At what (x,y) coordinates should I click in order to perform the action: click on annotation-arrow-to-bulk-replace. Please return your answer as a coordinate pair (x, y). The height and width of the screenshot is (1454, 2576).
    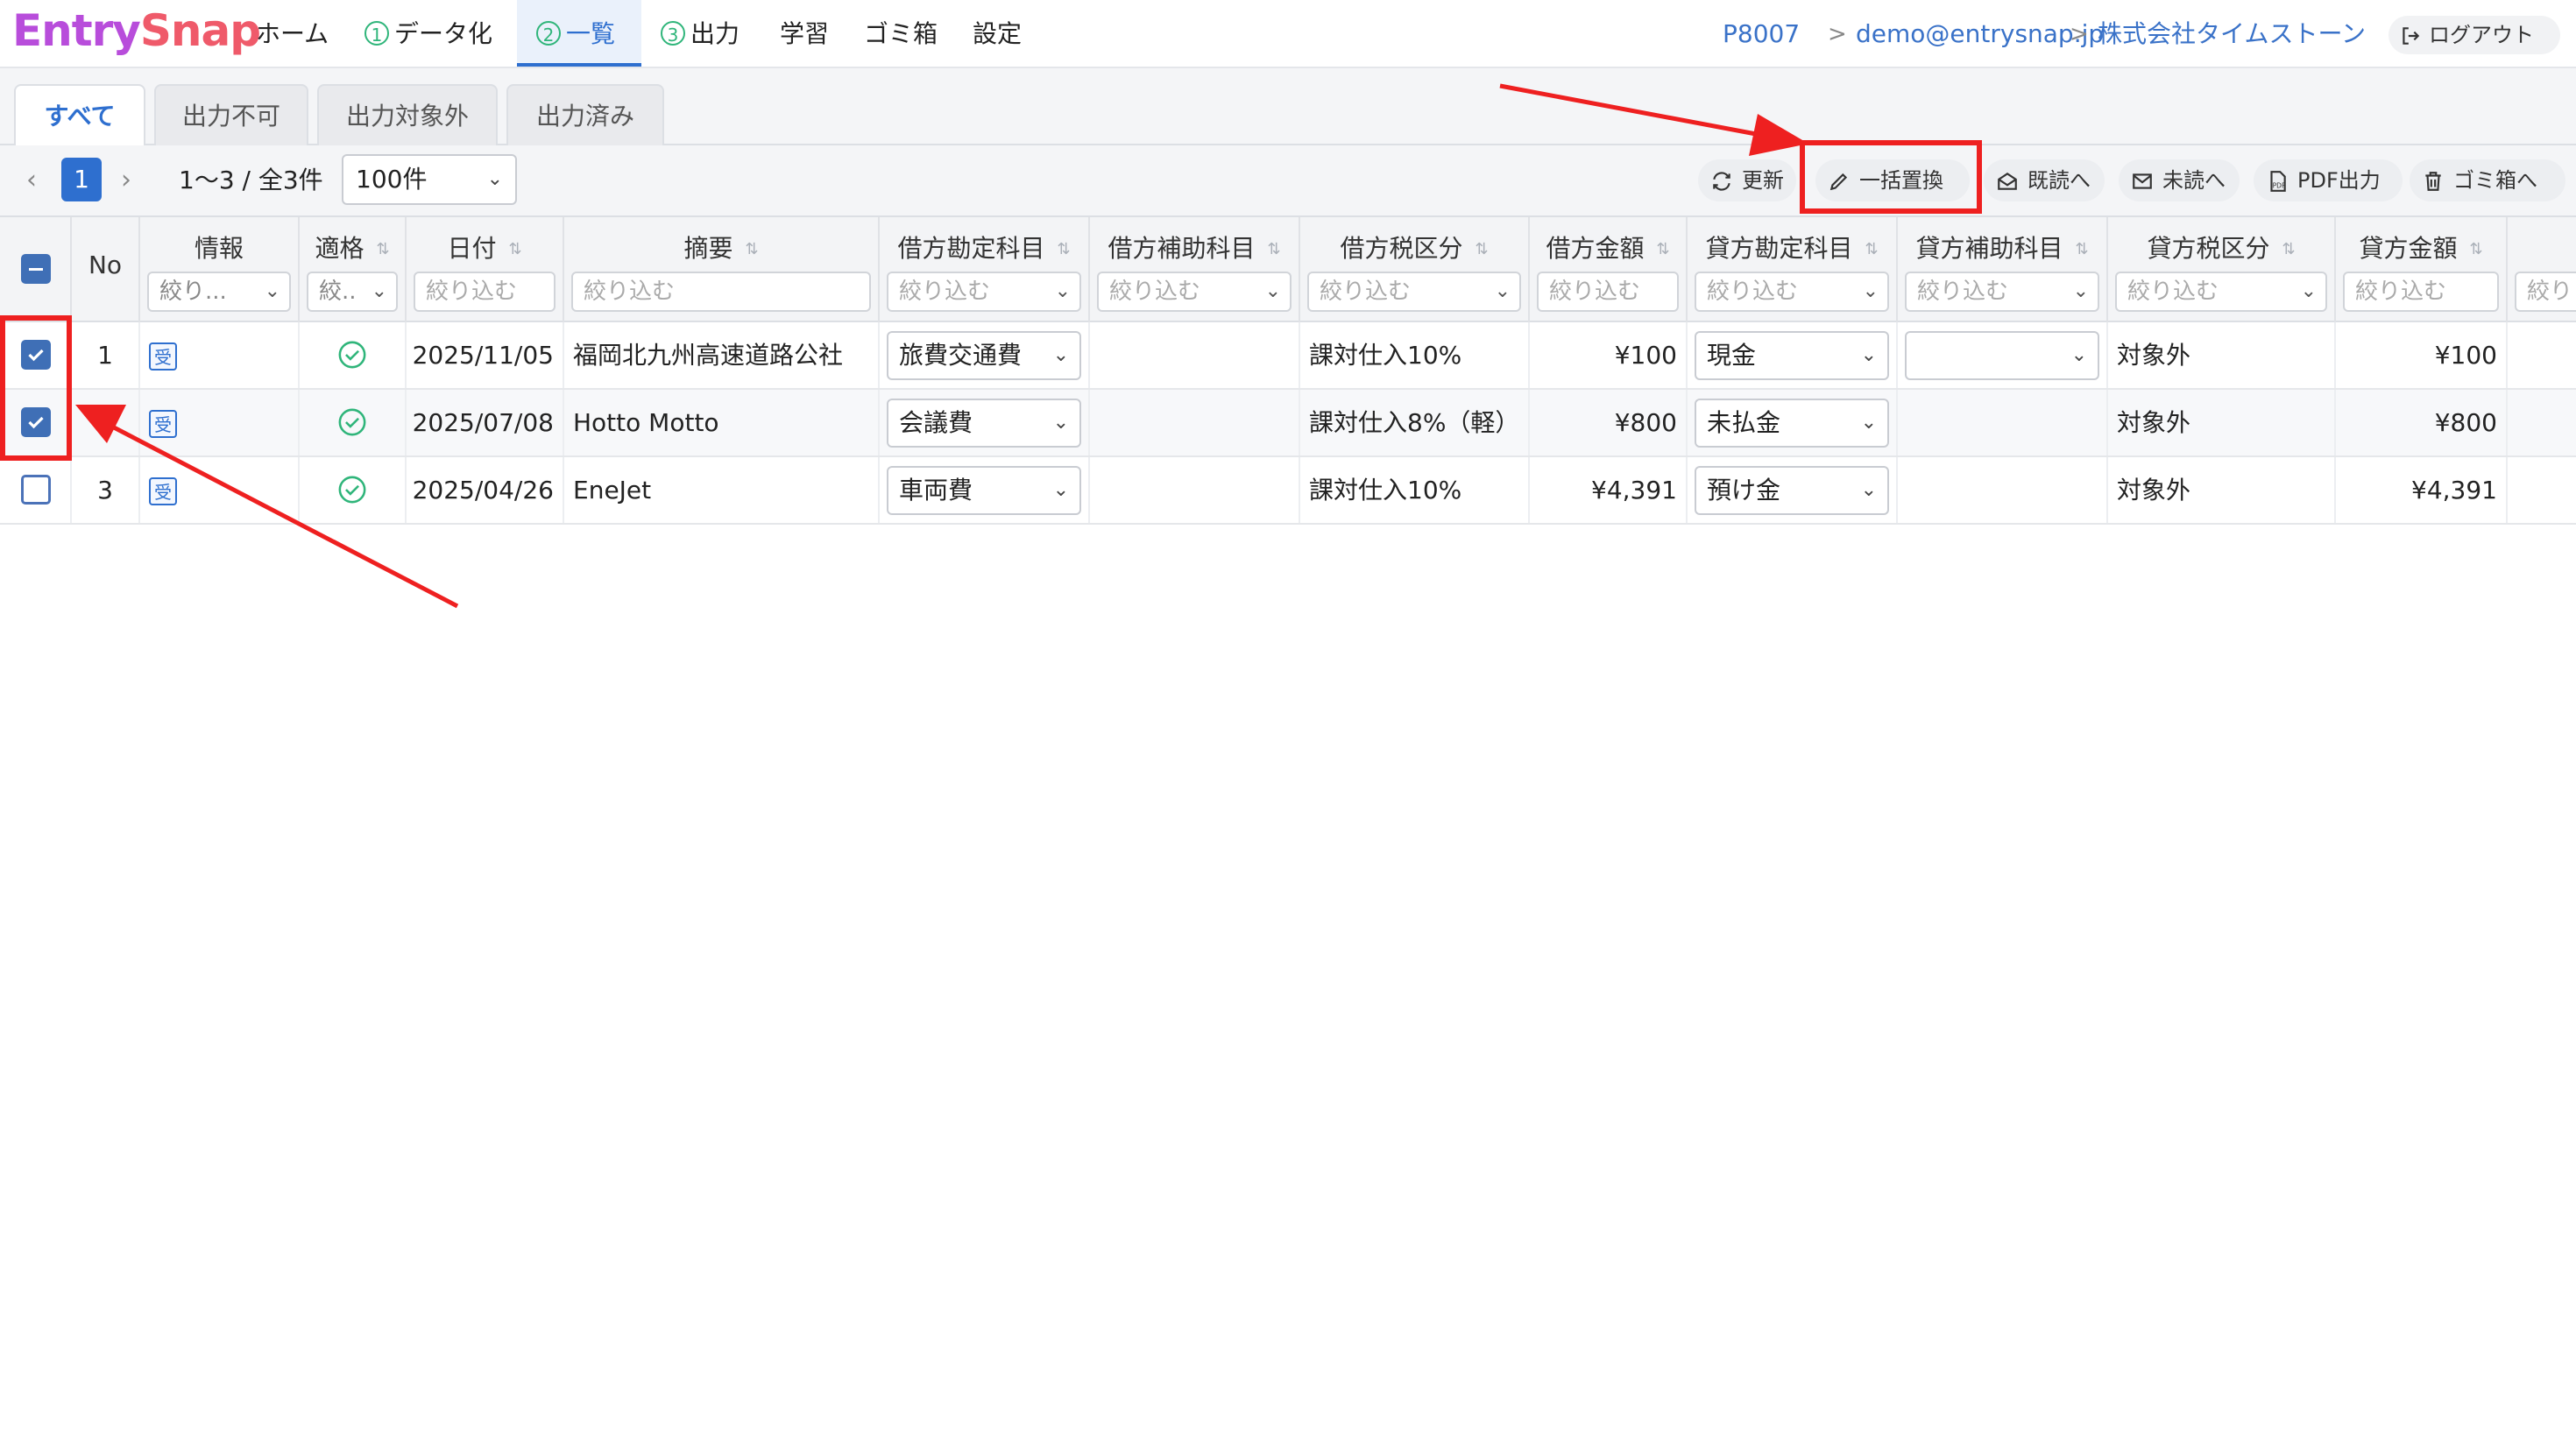
    Looking at the image, I should click on (1653, 119).